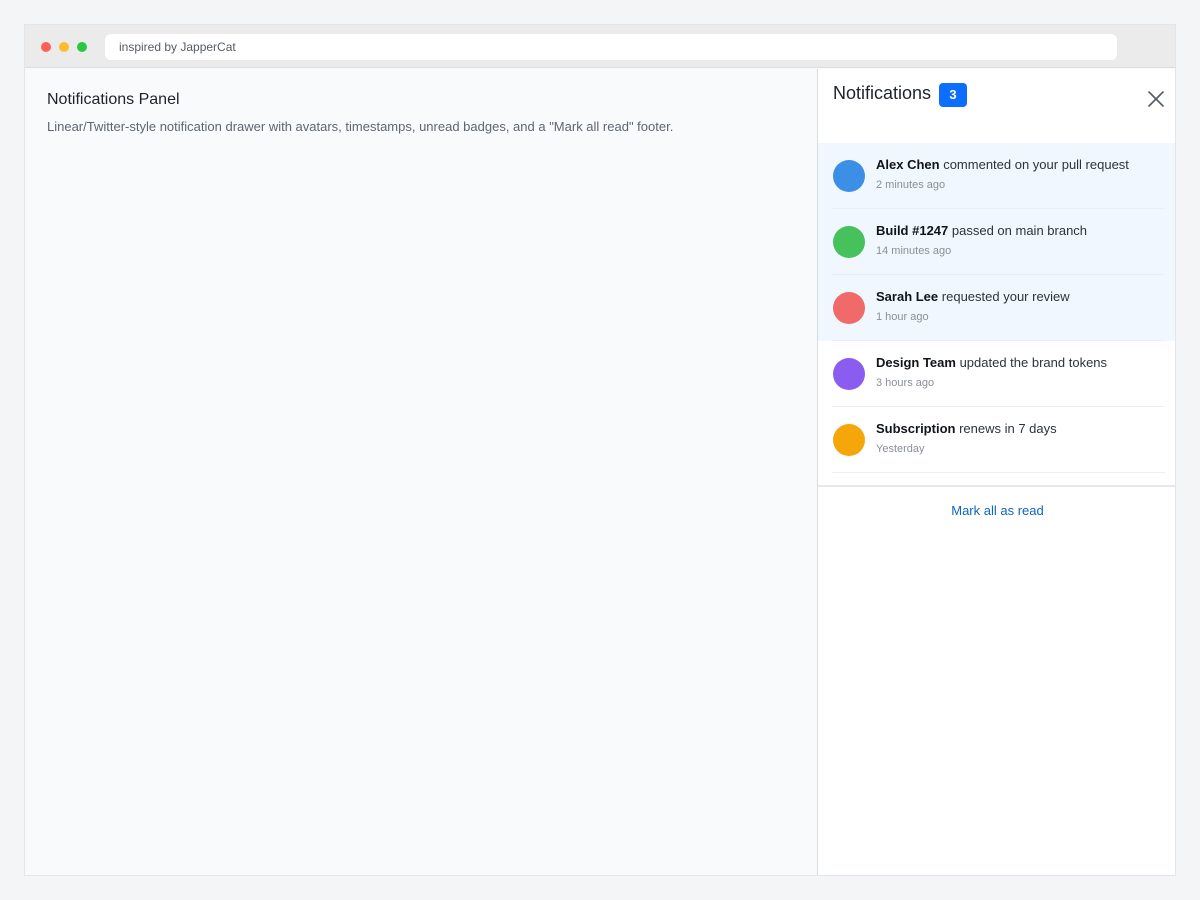 This screenshot has width=1200, height=900. I want to click on notification-item: Subscription renews in 7 days Yesterday, so click(996, 440).